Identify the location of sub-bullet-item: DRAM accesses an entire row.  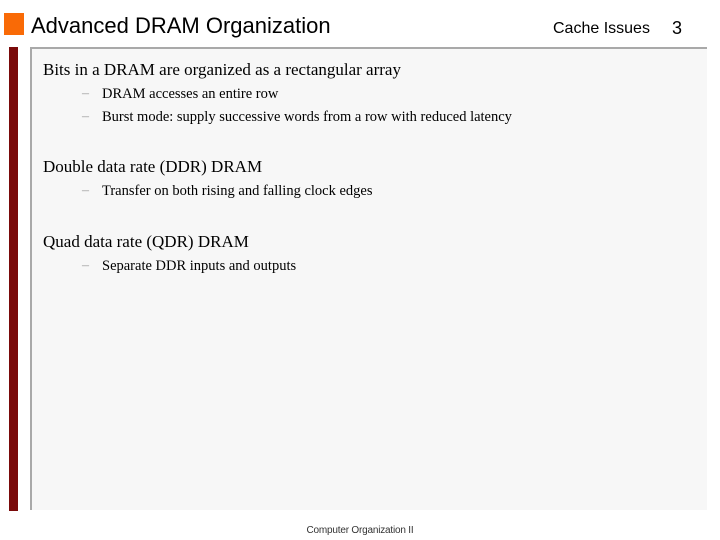
(190, 94).